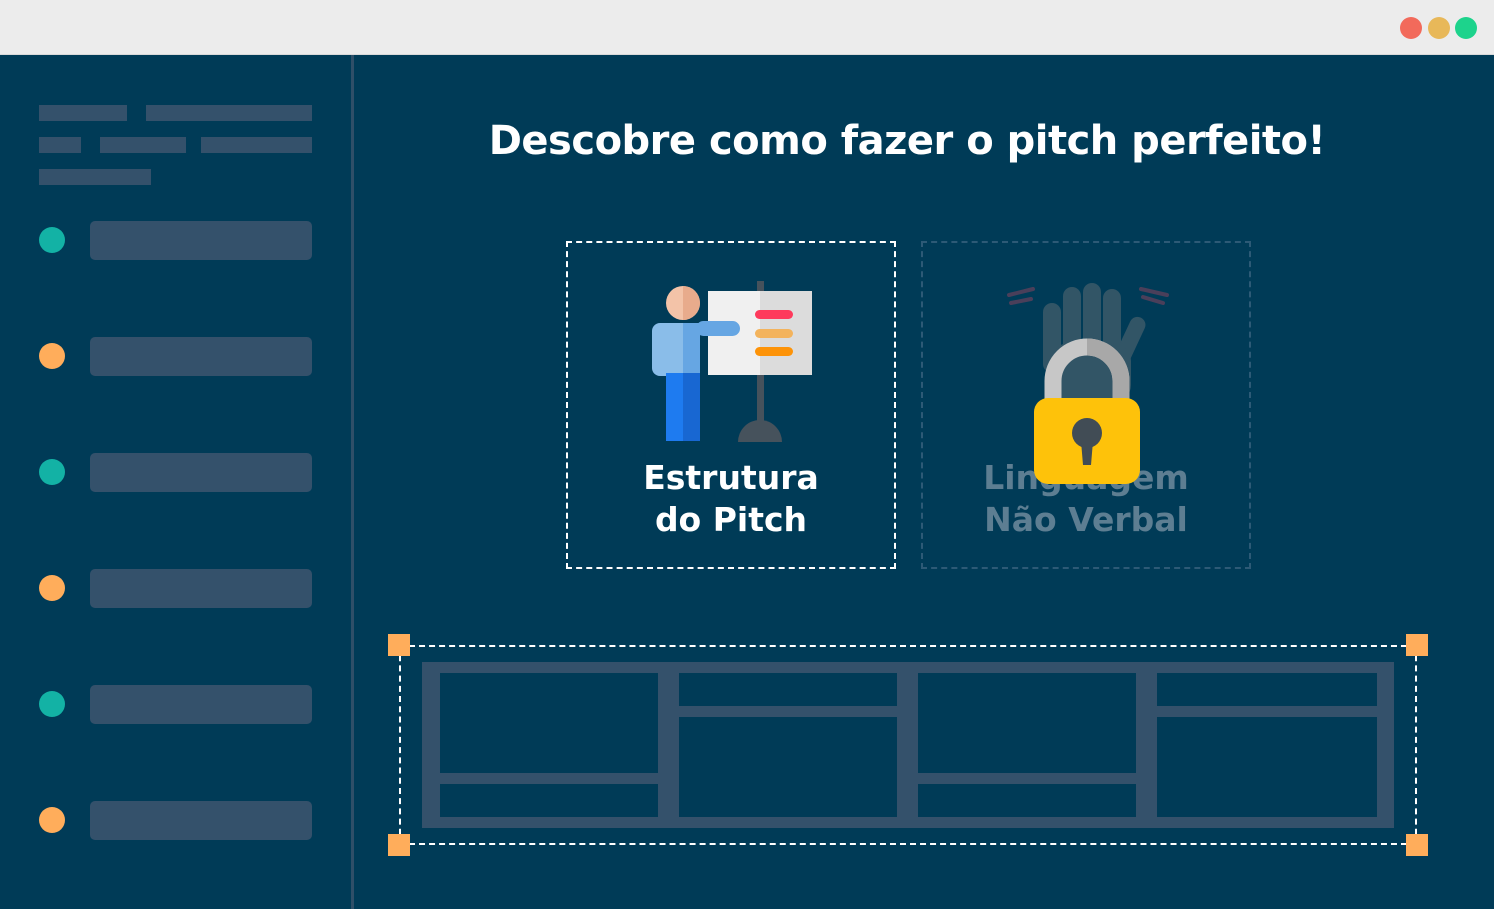 The width and height of the screenshot is (1494, 909). I want to click on course-card-estrutura-do-pitch: Estrutura do Pitch, so click(731, 405).